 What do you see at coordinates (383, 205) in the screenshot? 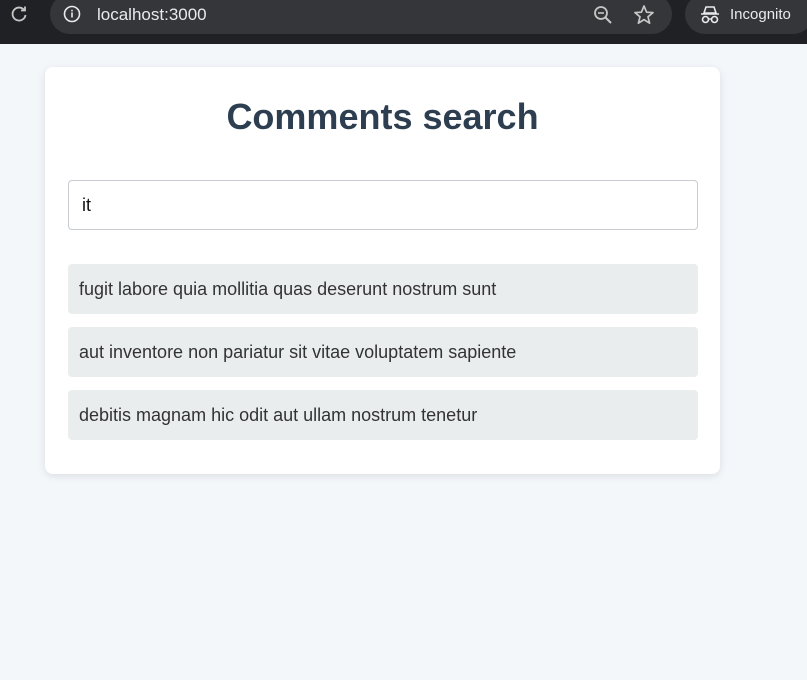
I see `search-input` at bounding box center [383, 205].